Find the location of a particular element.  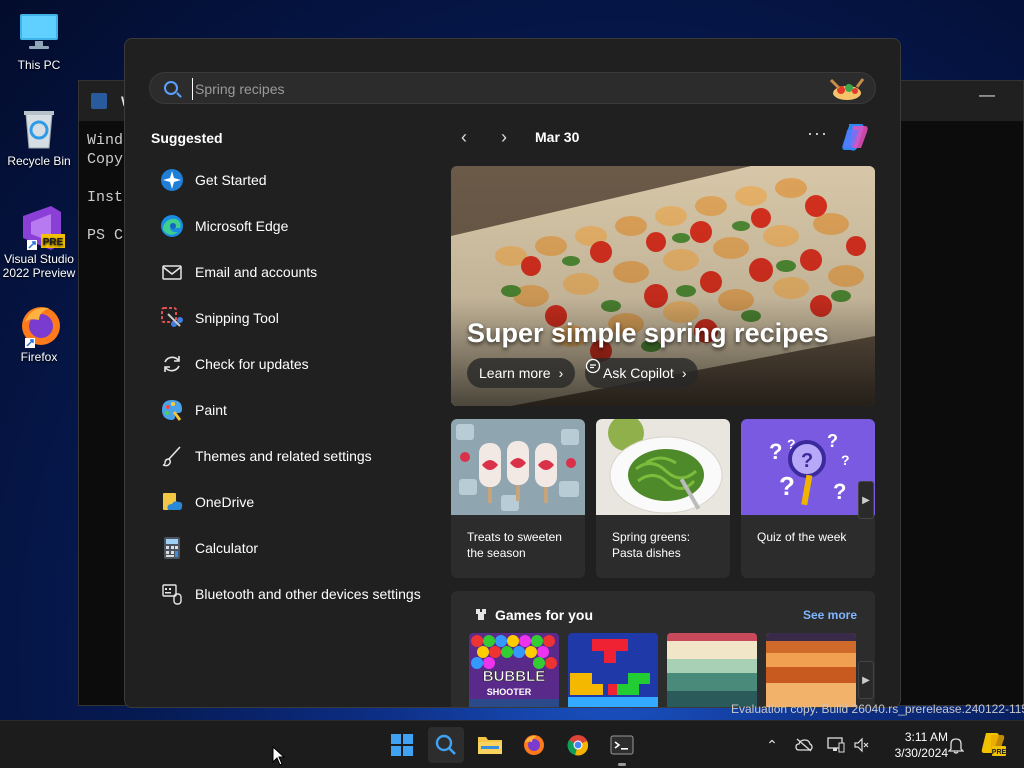

cards-scroll-right-icon: ▶ is located at coordinates (866, 500).